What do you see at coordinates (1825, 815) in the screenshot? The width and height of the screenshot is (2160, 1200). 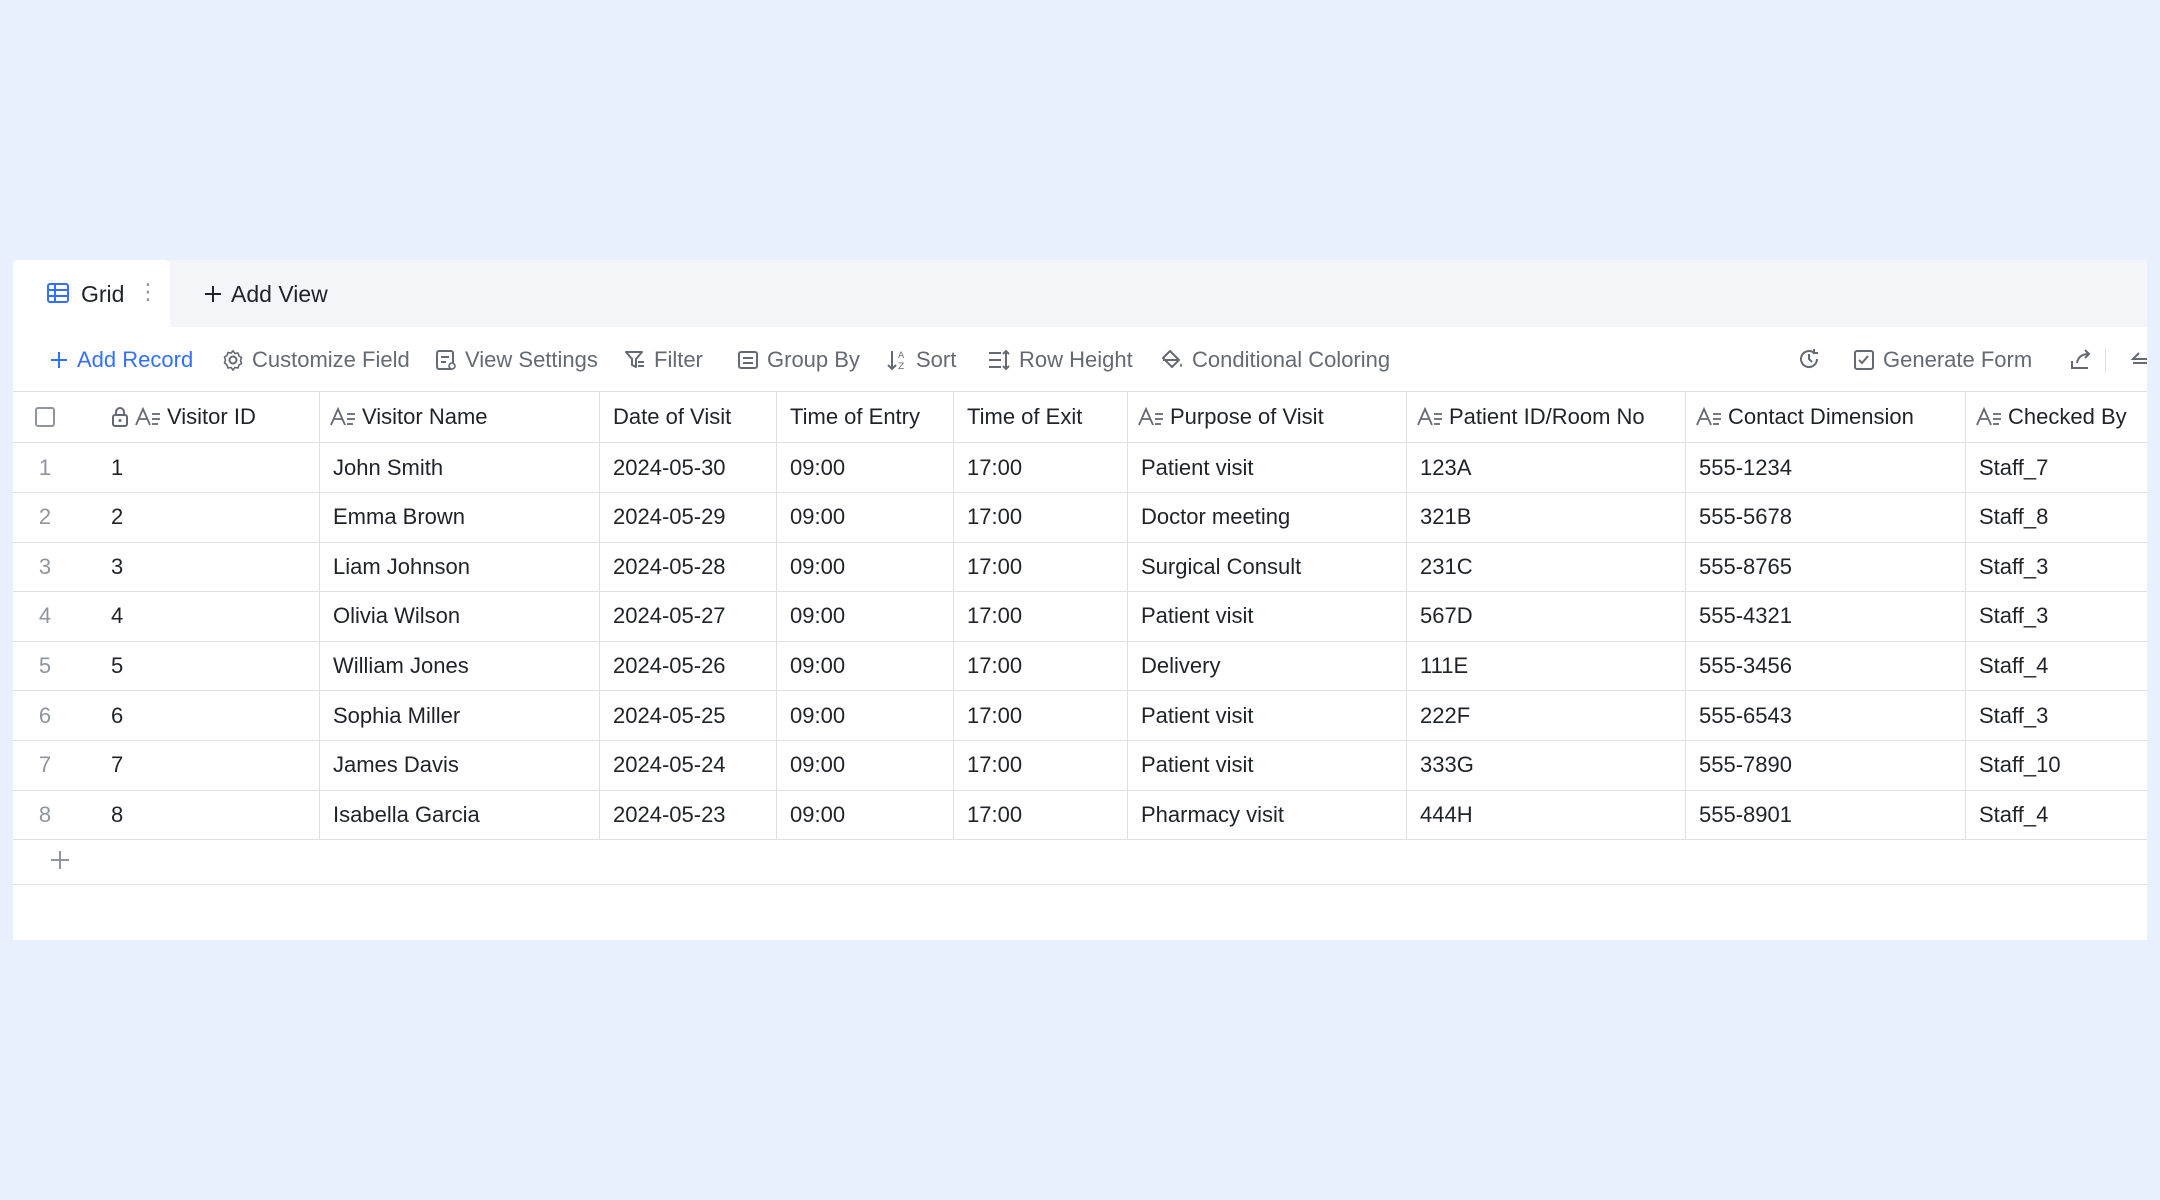 I see `table-cell: 555-8901` at bounding box center [1825, 815].